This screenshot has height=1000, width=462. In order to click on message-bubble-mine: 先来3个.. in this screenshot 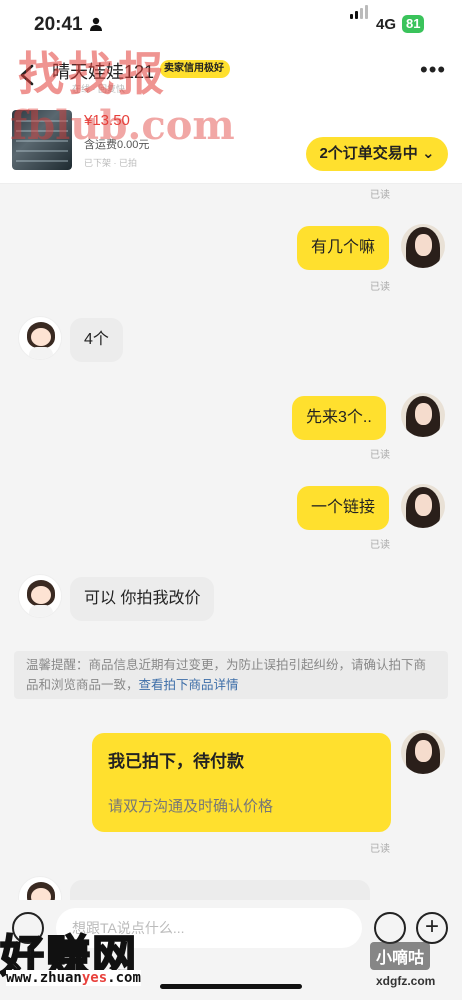, I will do `click(339, 418)`.